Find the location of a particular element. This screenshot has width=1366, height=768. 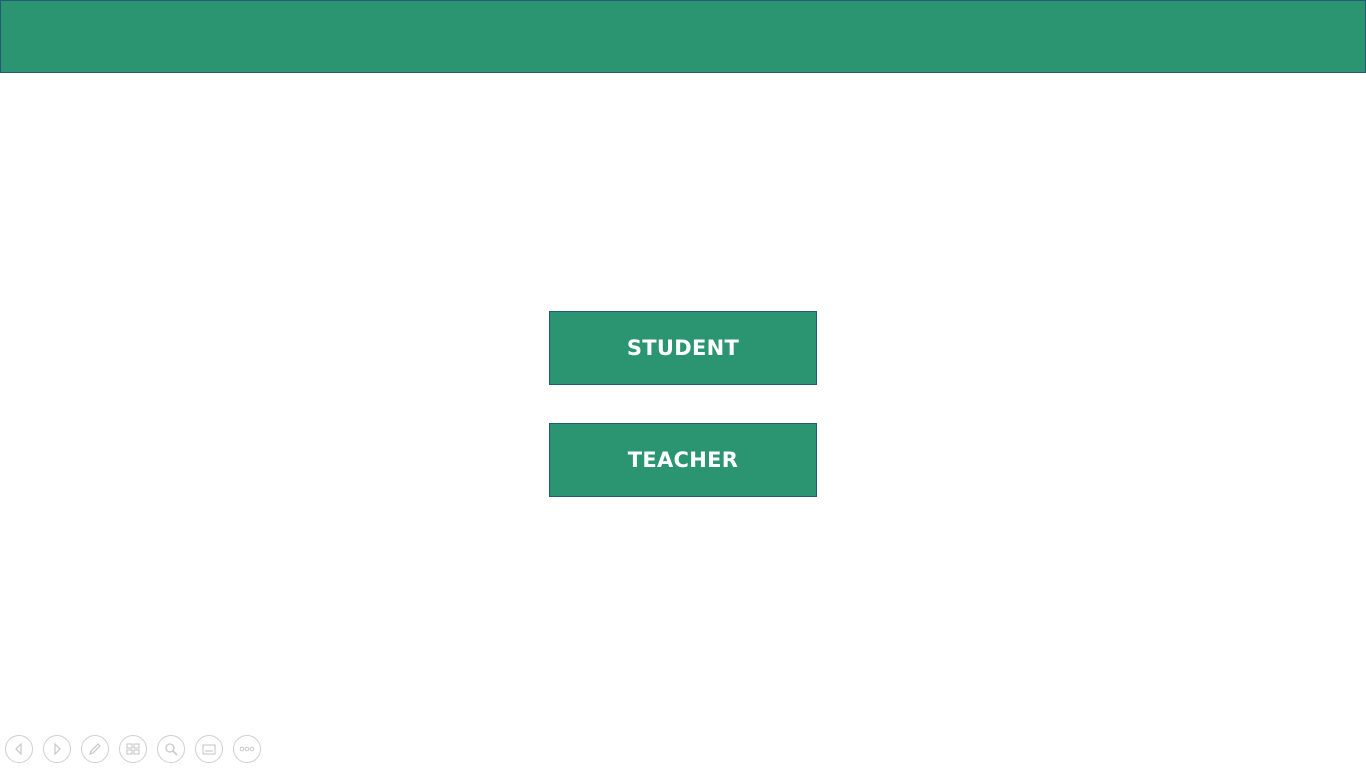

student-button-label: STUDENT is located at coordinates (683, 348).